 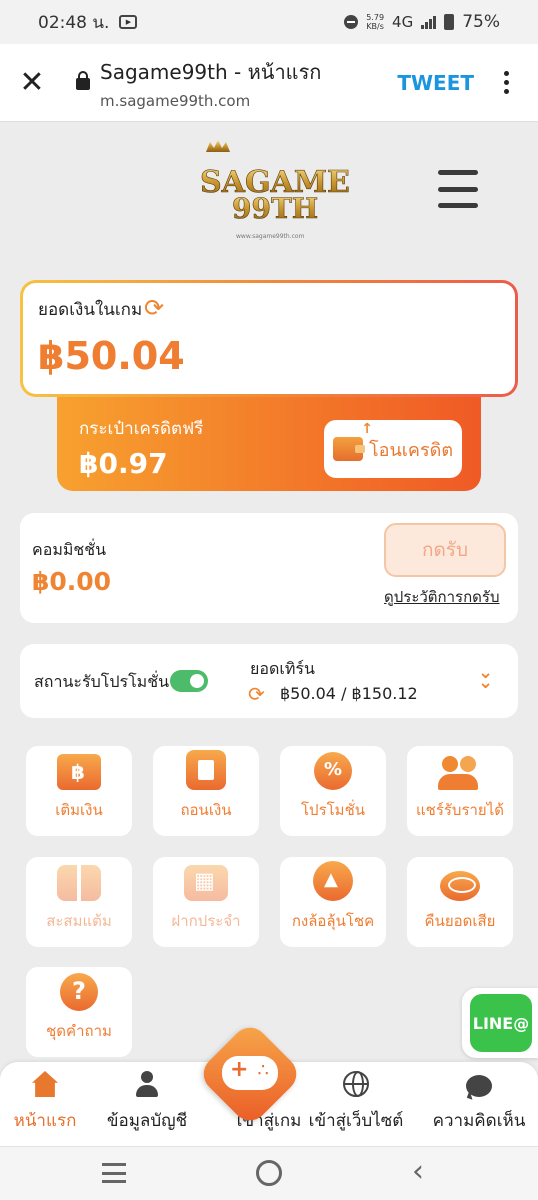 I want to click on transfer-credit-button: โอนเครดิต, so click(x=393, y=449).